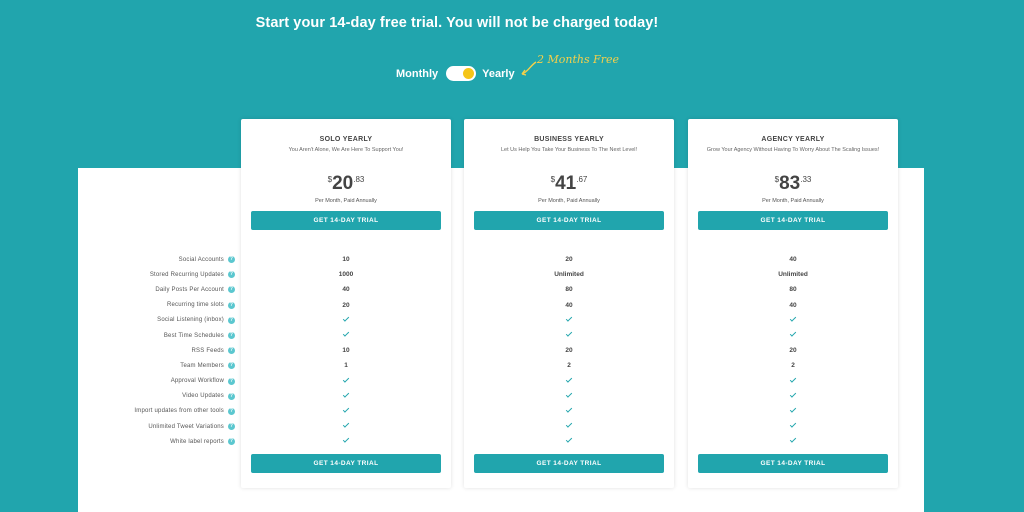 The image size is (1024, 512). I want to click on monthly-label: Monthly, so click(417, 74).